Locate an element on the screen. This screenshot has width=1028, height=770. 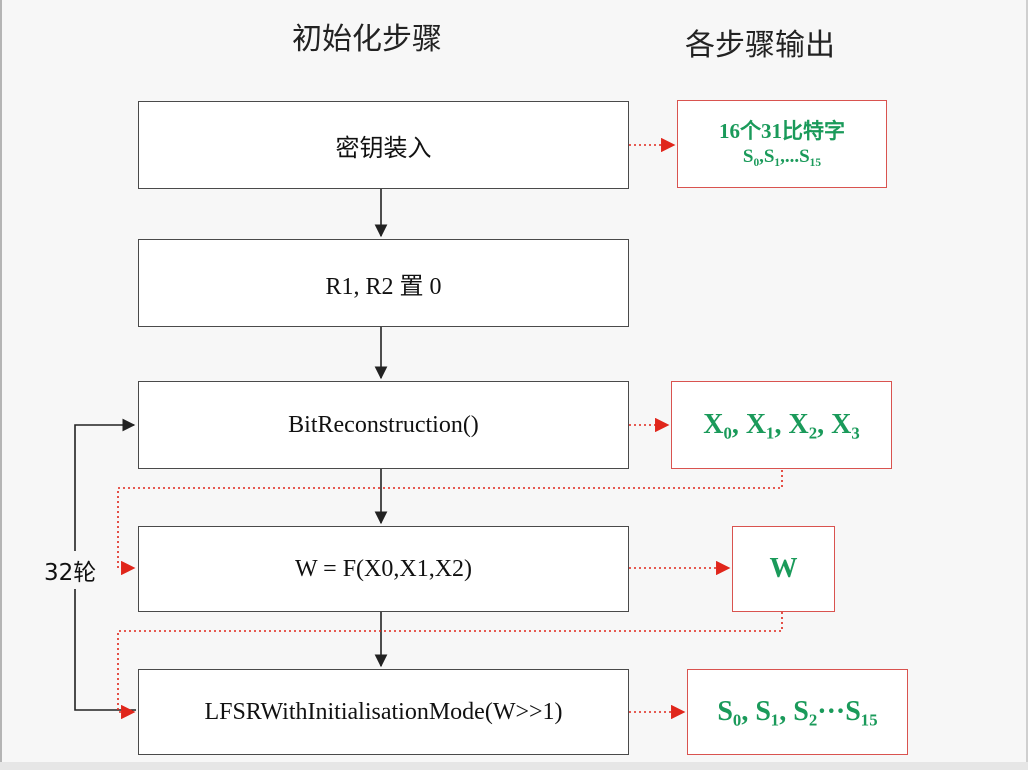
output-key-words-count: 16个31比特字 is located at coordinates (782, 131).